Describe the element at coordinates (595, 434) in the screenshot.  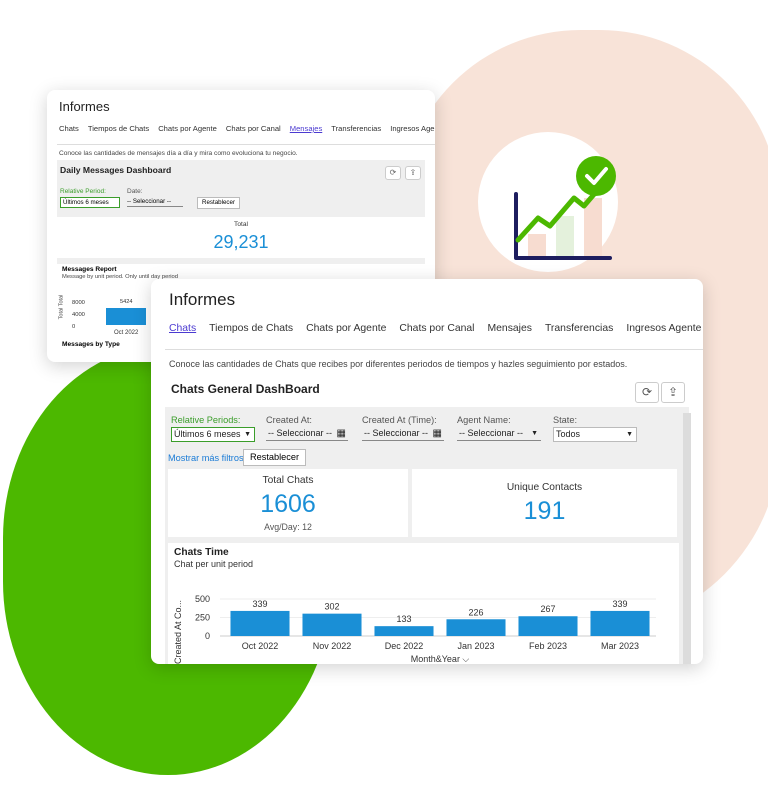
I see `state-select: Todos ▼` at that location.